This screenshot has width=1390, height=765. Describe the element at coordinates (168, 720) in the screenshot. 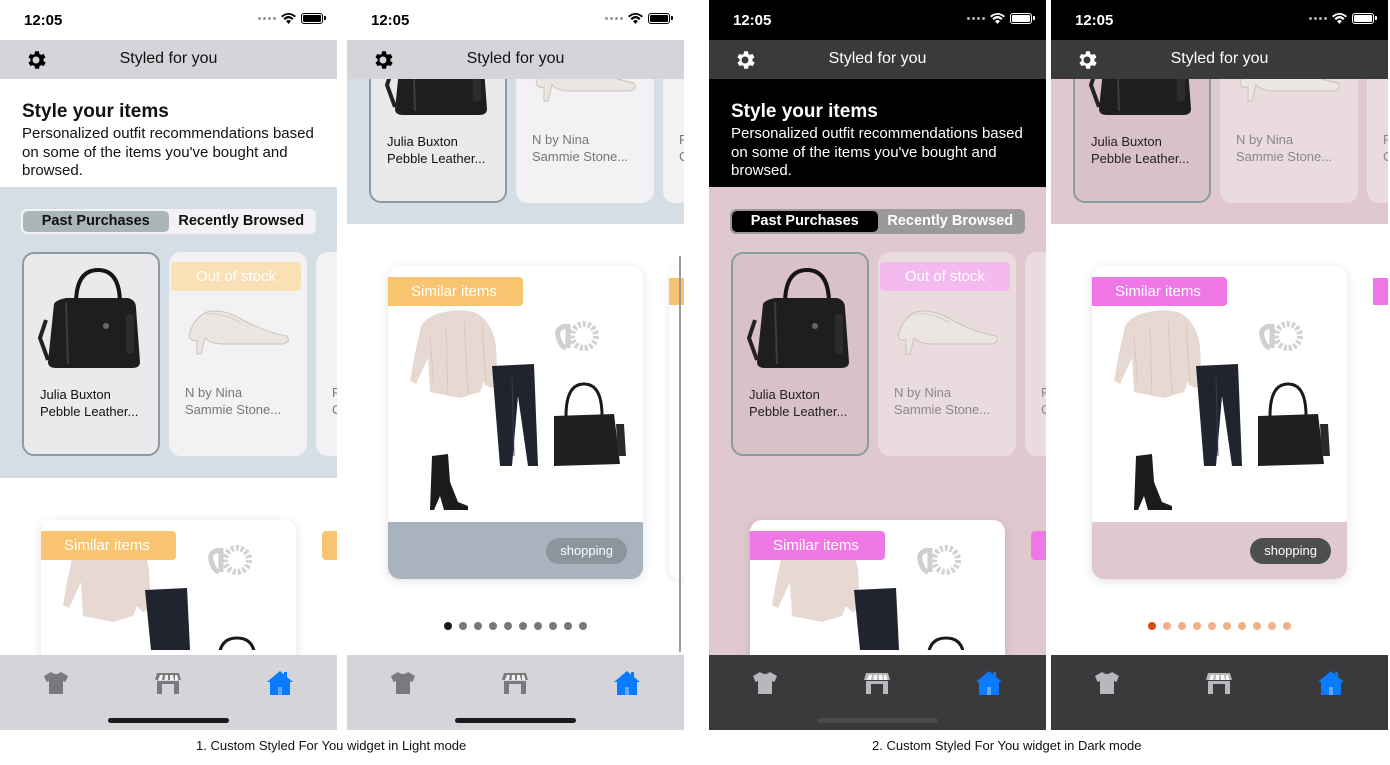

I see `home-indicator` at that location.